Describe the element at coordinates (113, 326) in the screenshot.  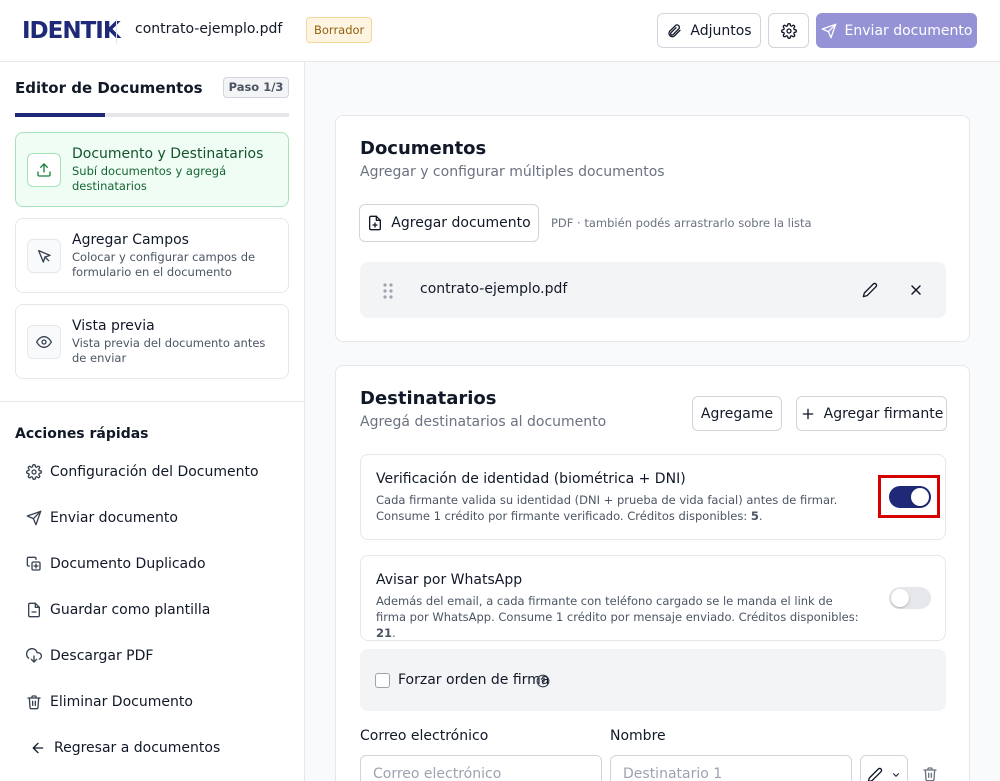
I see `step-title: Vista previa` at that location.